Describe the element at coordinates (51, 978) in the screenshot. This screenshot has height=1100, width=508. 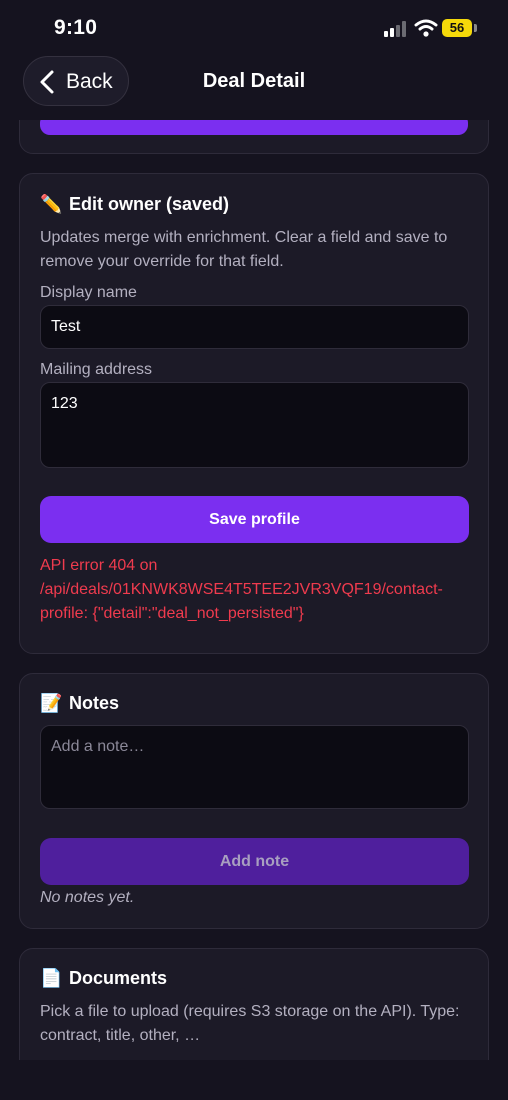
I see `document-icon: 📄` at that location.